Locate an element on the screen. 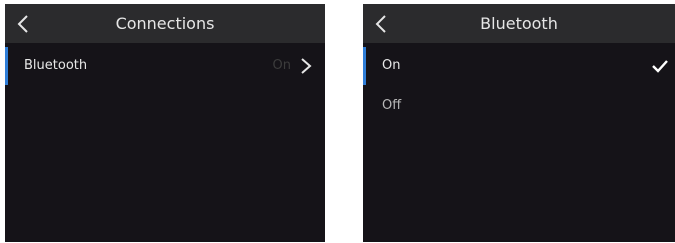 The image size is (675, 243). chevron-right-icon is located at coordinates (306, 66).